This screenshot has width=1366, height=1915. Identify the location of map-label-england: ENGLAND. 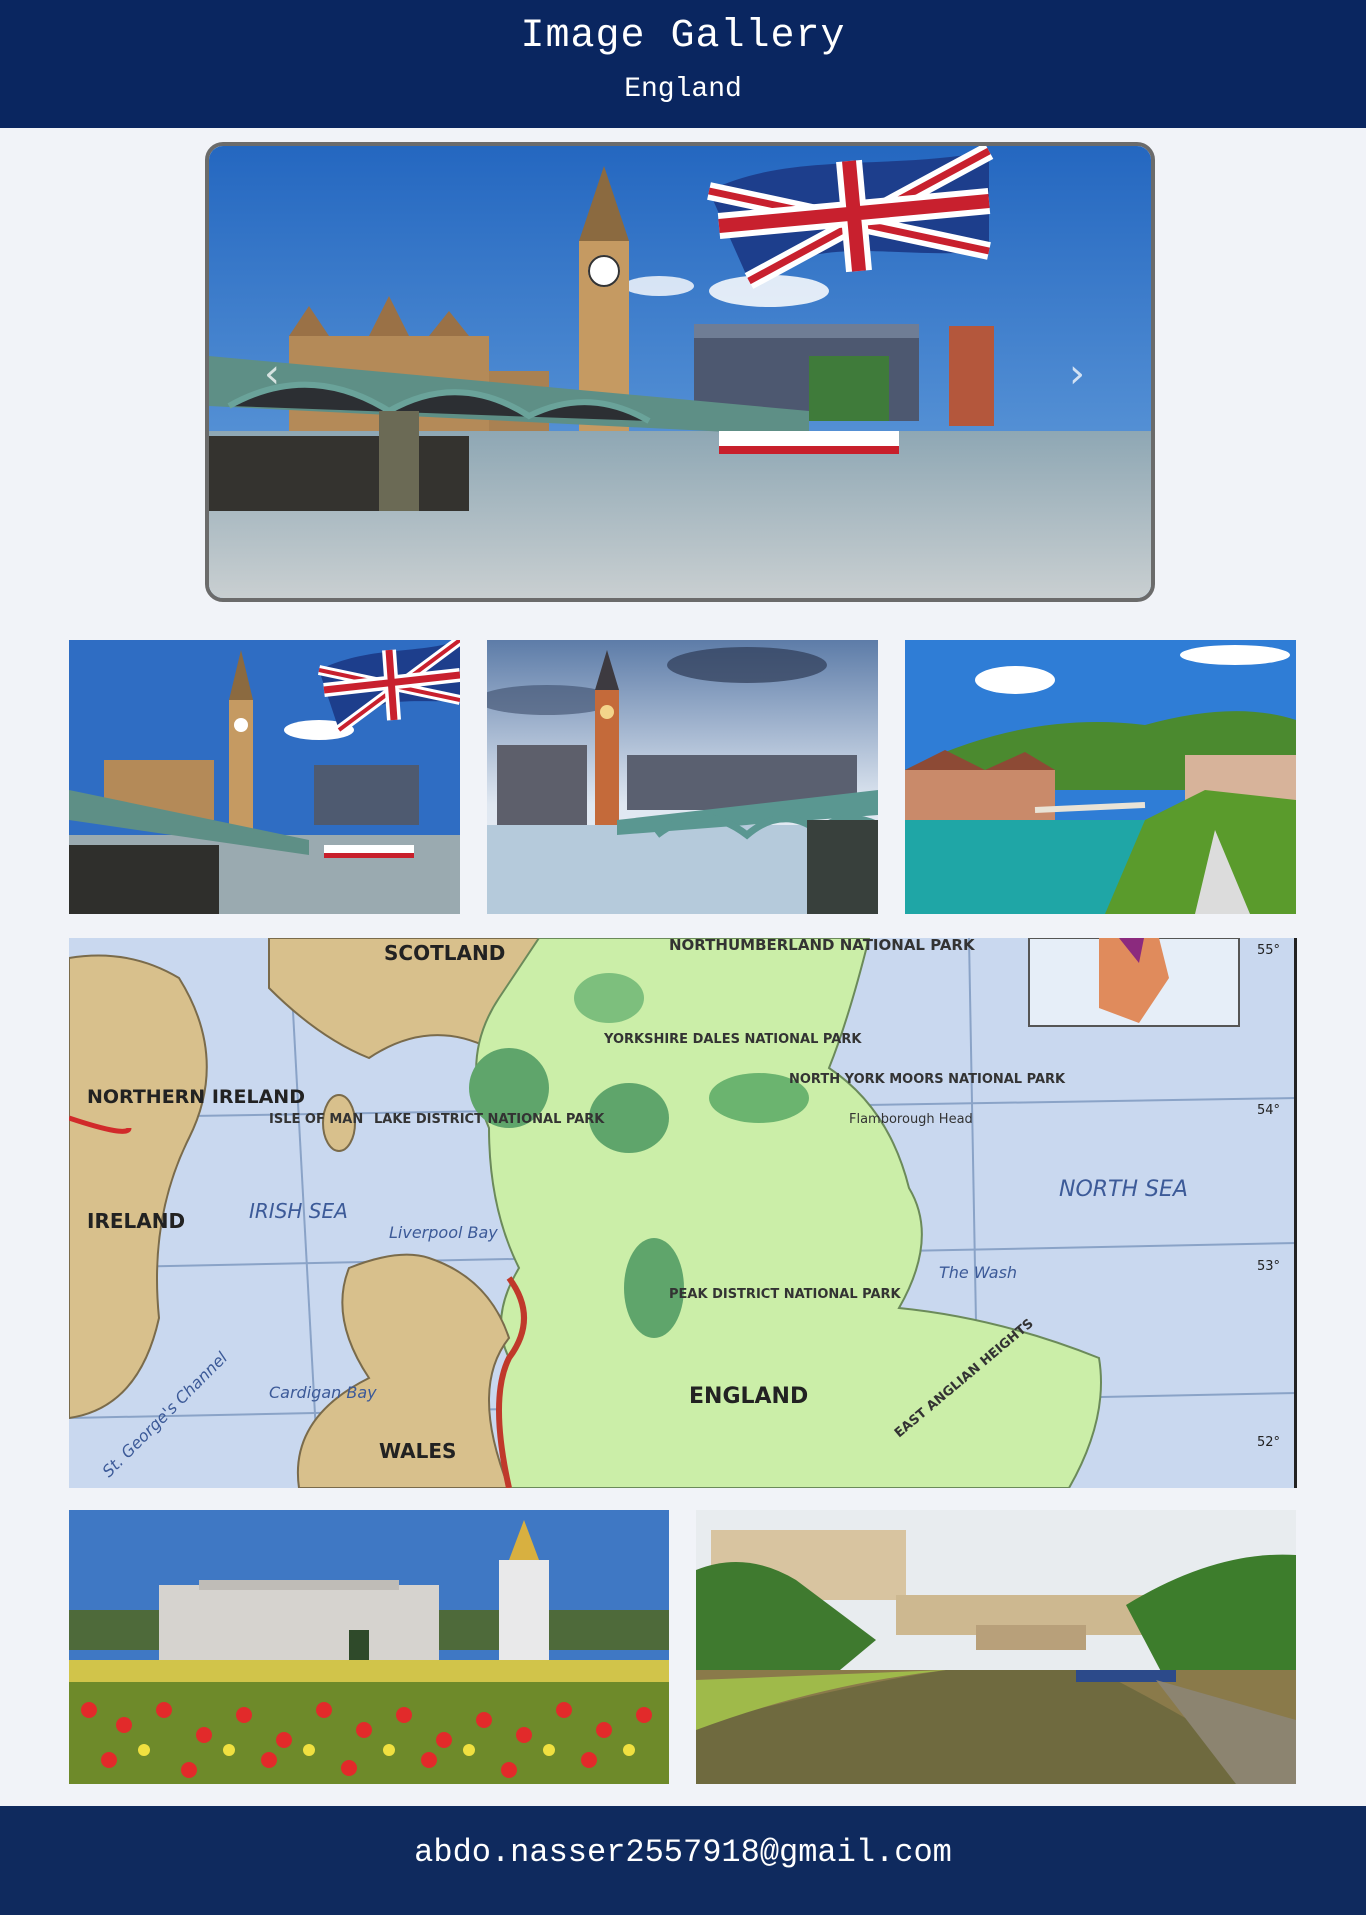
(748, 1396).